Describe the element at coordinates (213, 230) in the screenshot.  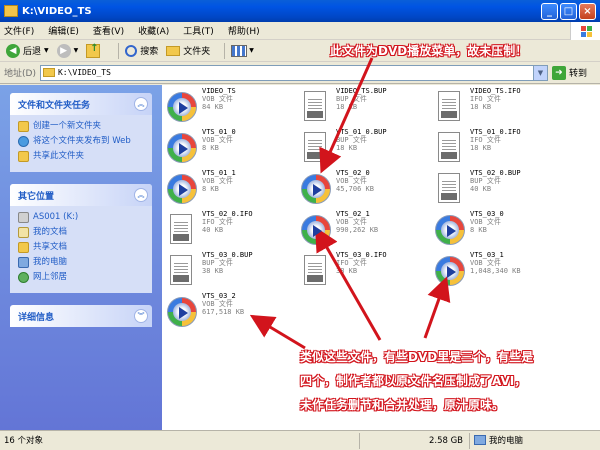
I see `file-size: 40 KB` at that location.